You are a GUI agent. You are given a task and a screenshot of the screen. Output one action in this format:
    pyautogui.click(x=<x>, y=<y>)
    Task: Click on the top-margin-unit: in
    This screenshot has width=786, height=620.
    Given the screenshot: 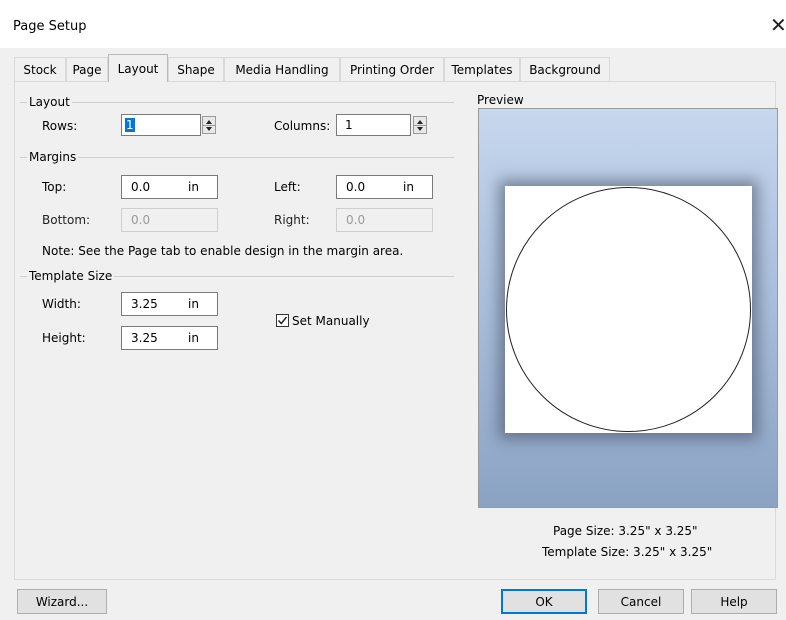 What is the action you would take?
    pyautogui.click(x=193, y=187)
    